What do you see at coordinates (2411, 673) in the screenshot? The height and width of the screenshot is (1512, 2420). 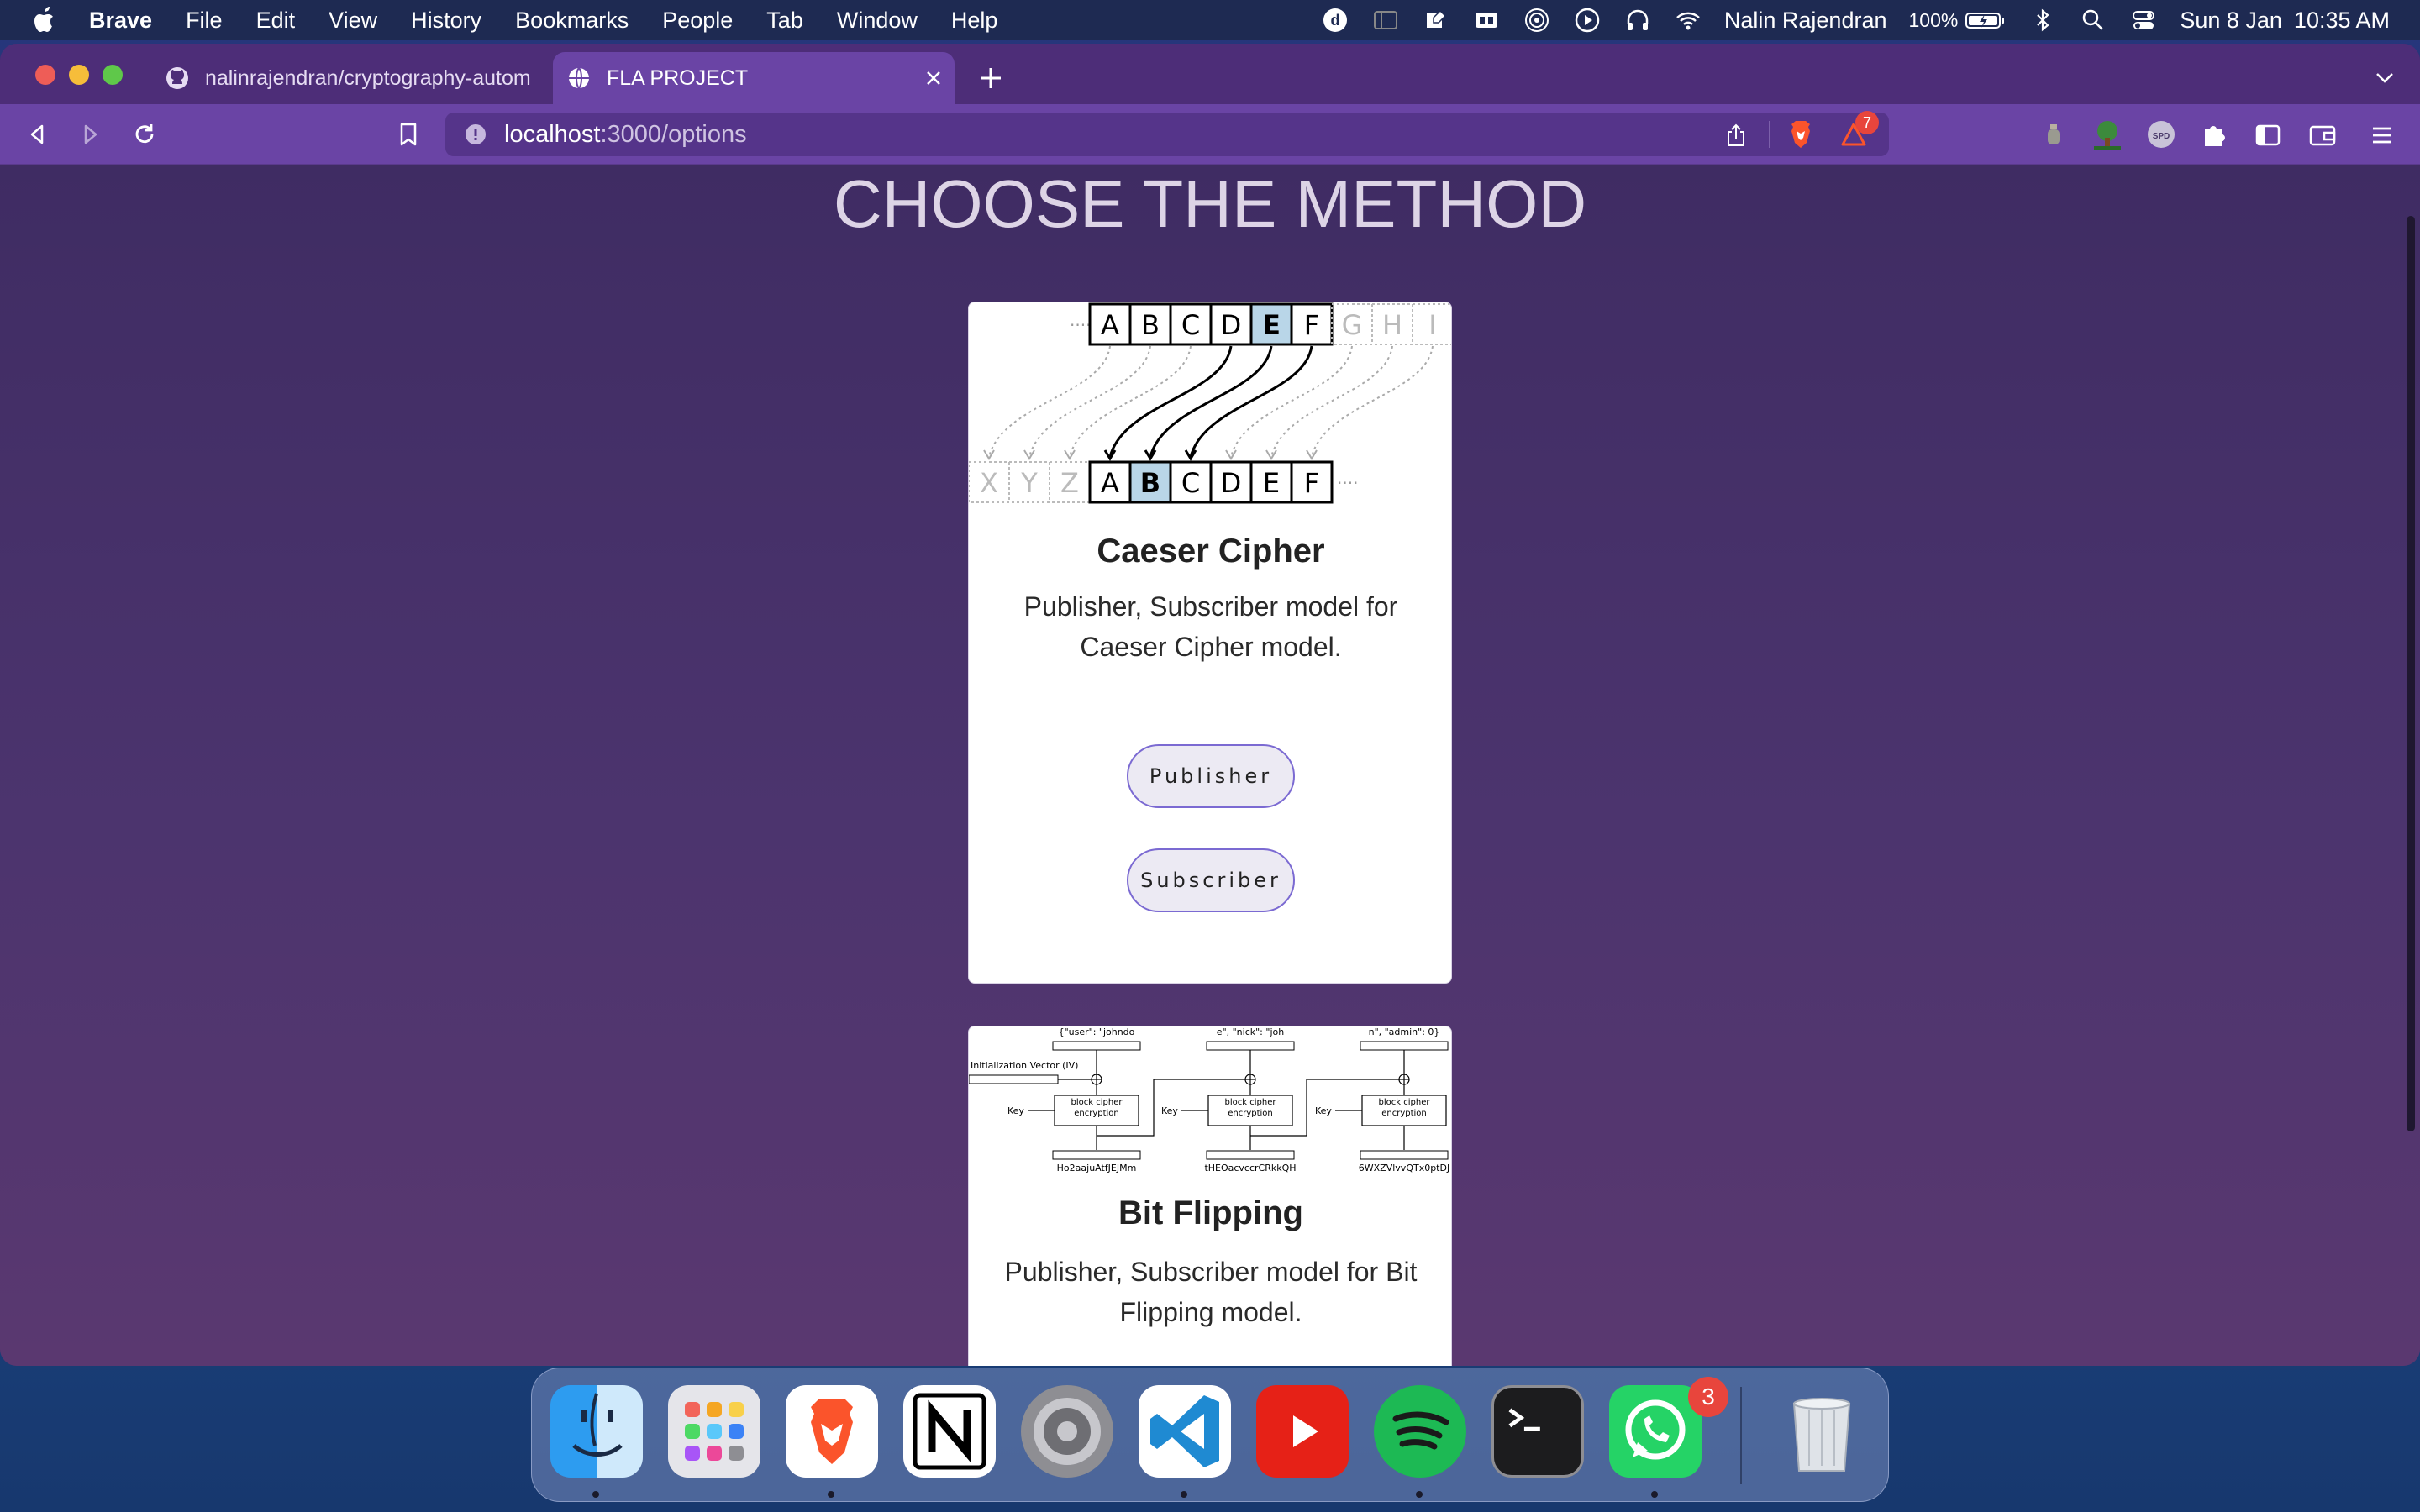 I see `page-scrollbar` at bounding box center [2411, 673].